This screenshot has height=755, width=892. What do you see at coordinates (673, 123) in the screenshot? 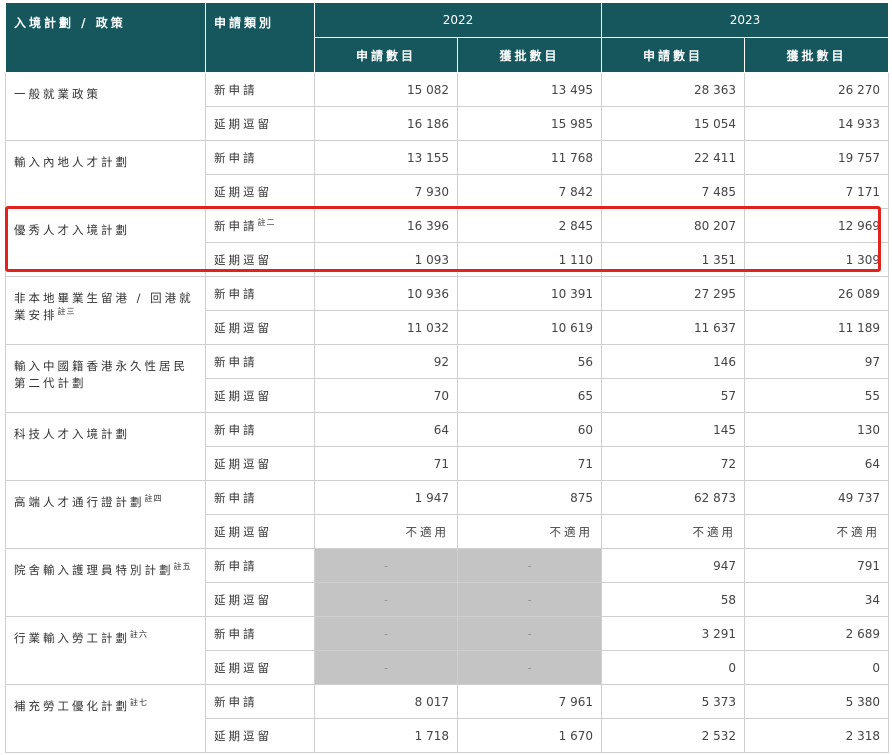
I see `value-cell: 15 054` at bounding box center [673, 123].